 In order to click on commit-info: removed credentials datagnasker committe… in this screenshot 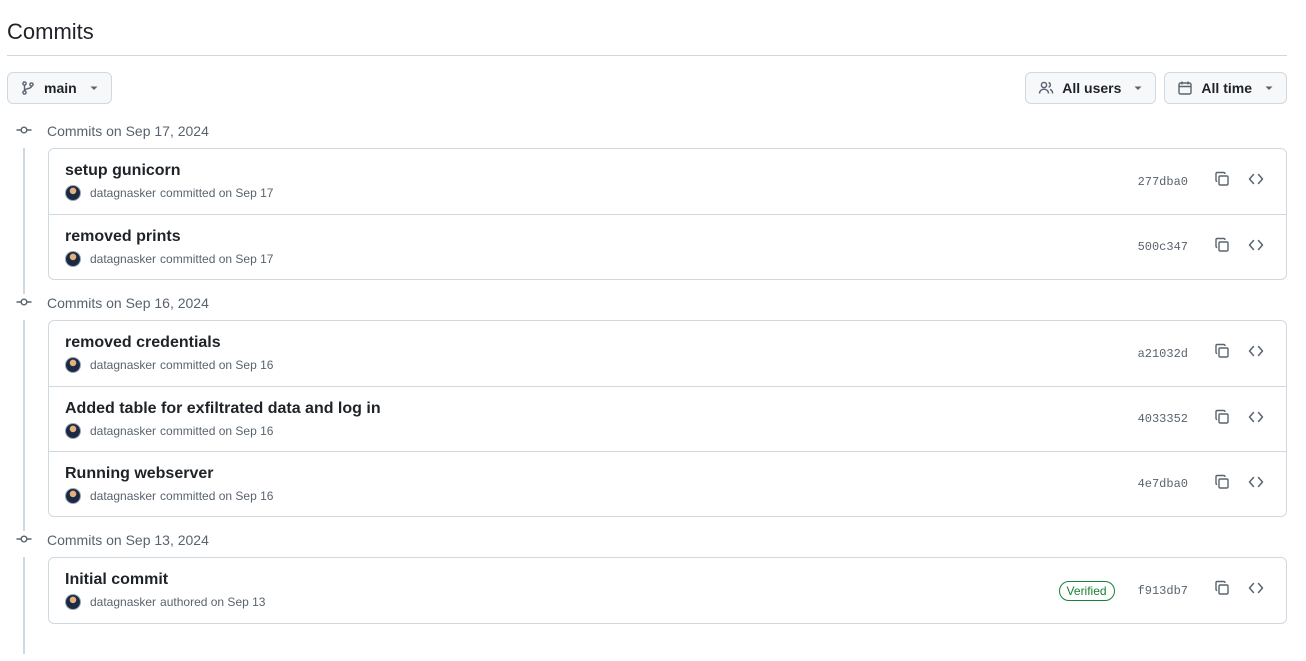, I will do `click(169, 353)`.